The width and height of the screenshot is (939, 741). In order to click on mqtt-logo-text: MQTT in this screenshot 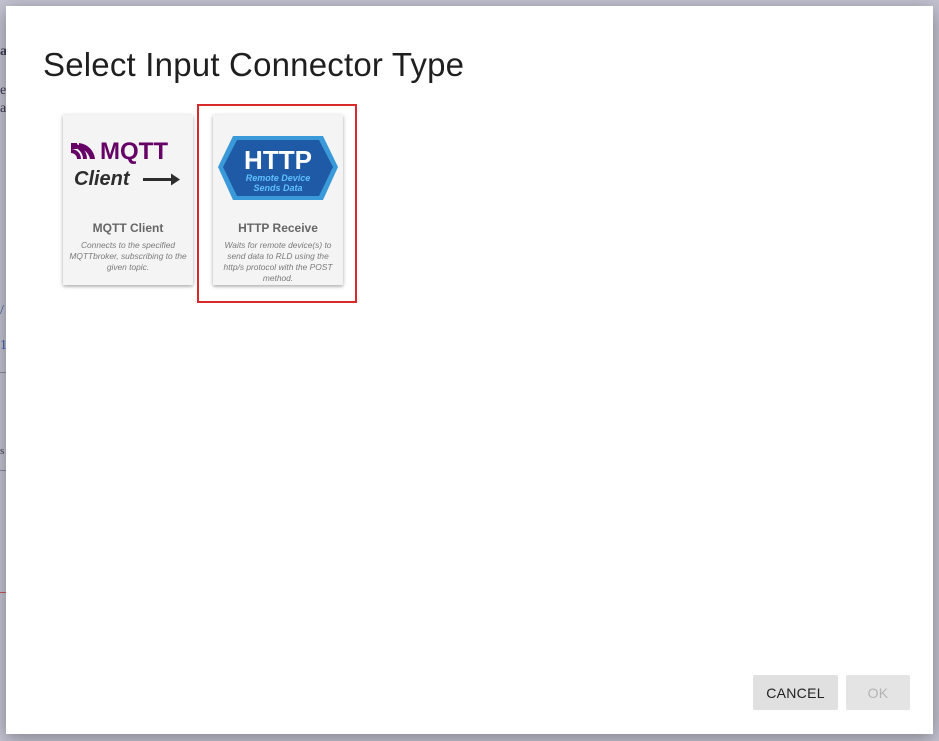, I will do `click(134, 151)`.